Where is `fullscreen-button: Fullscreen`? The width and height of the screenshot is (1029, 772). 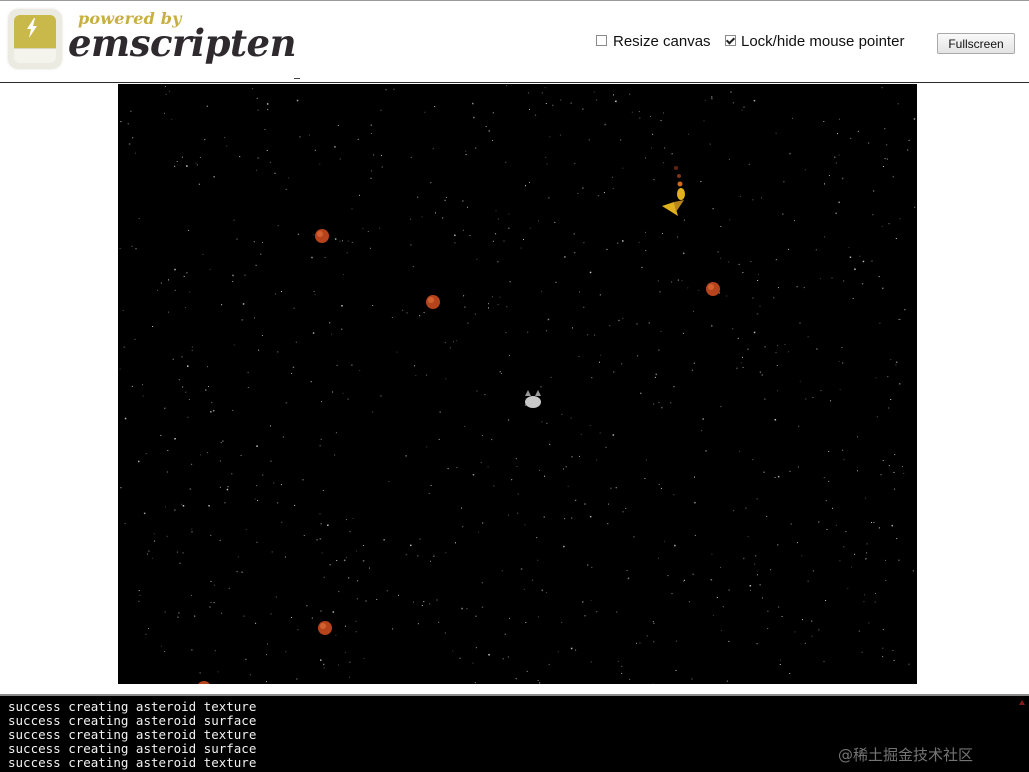 fullscreen-button: Fullscreen is located at coordinates (976, 43).